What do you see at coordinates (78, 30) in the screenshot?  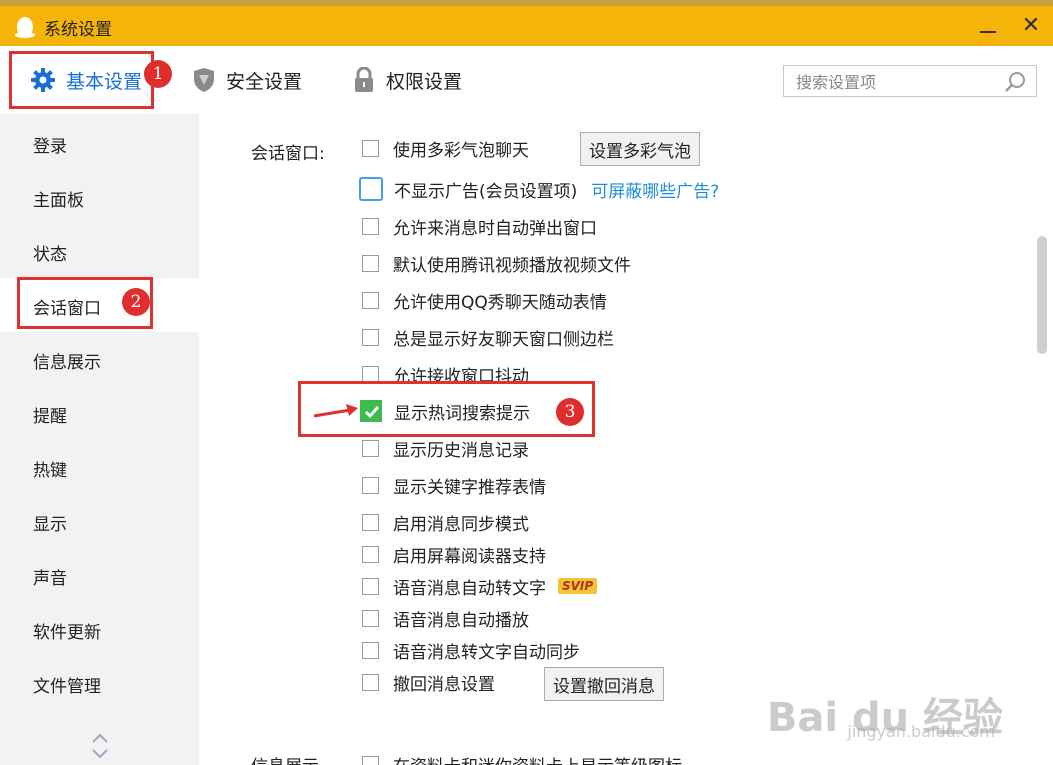 I see `window-title: 系统设置` at bounding box center [78, 30].